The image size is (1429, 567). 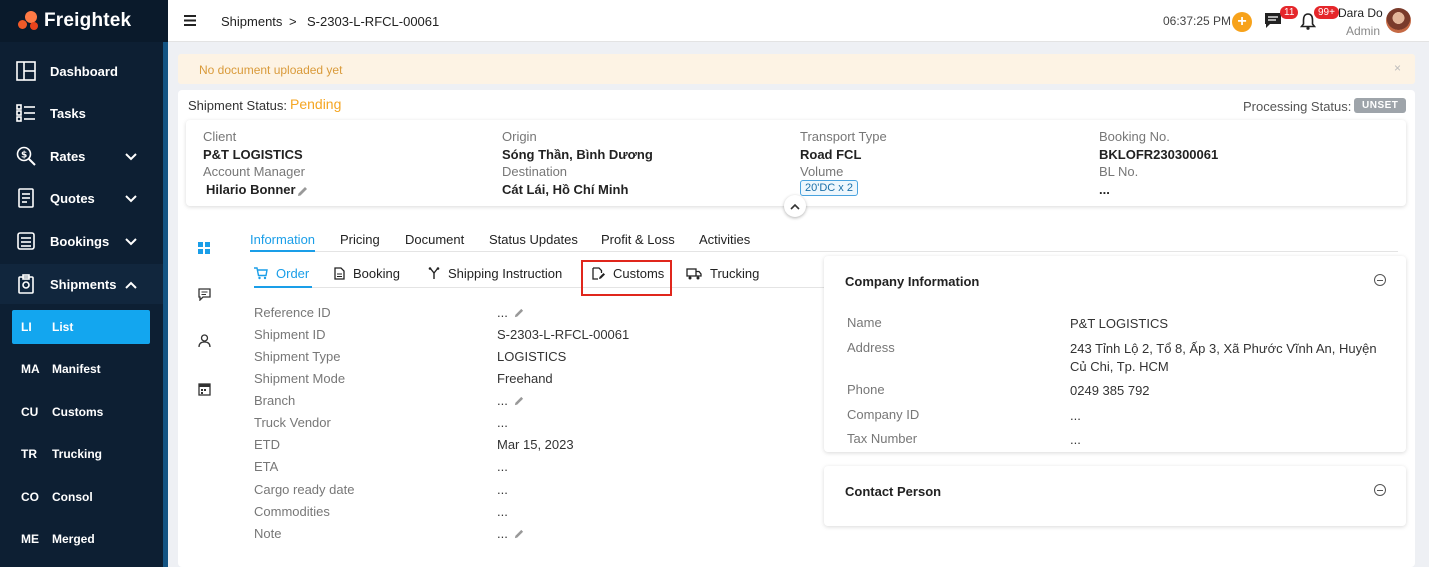 What do you see at coordinates (30, 412) in the screenshot?
I see `sub-abbr: CU` at bounding box center [30, 412].